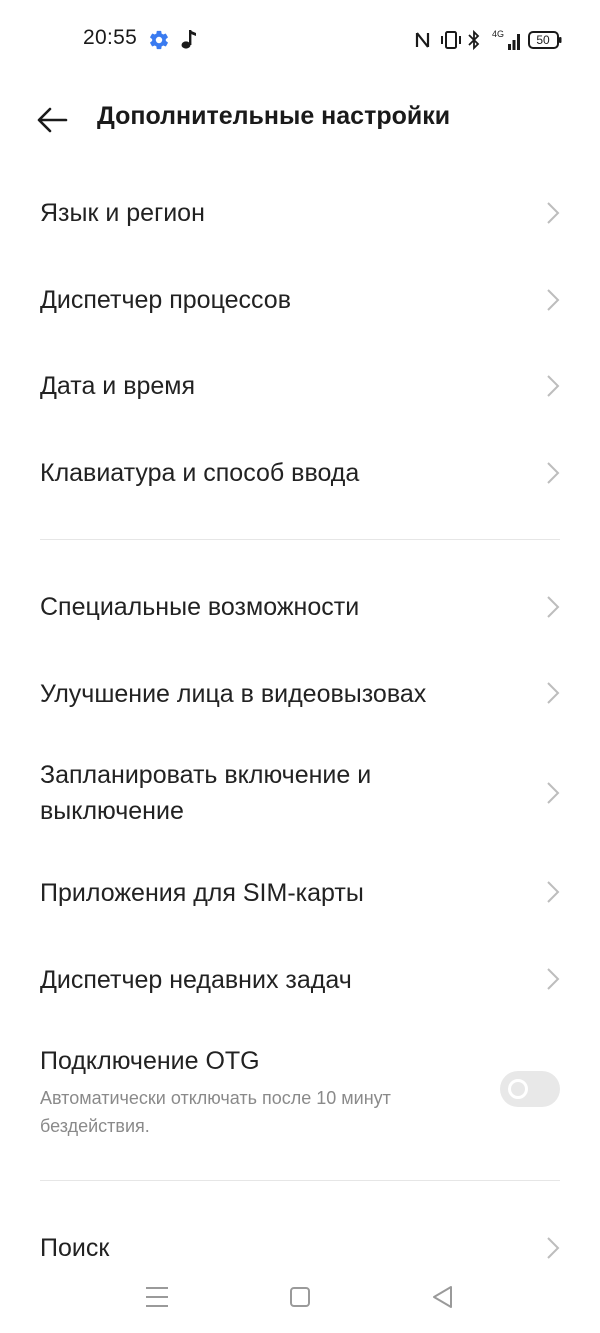 The width and height of the screenshot is (600, 1333). What do you see at coordinates (165, 300) in the screenshot?
I see `settings-item-label: Диспетчер процессов` at bounding box center [165, 300].